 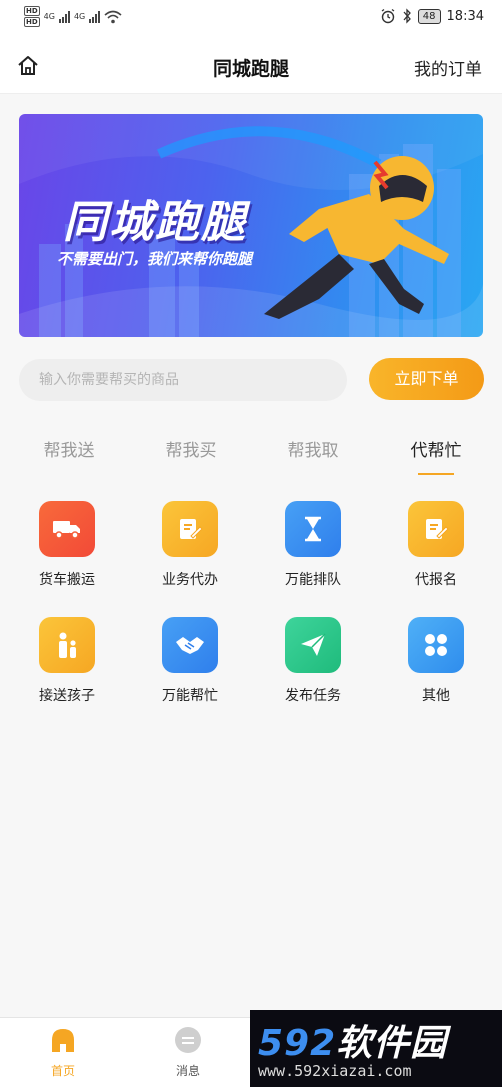 I want to click on battery-indicator: 48, so click(x=429, y=16).